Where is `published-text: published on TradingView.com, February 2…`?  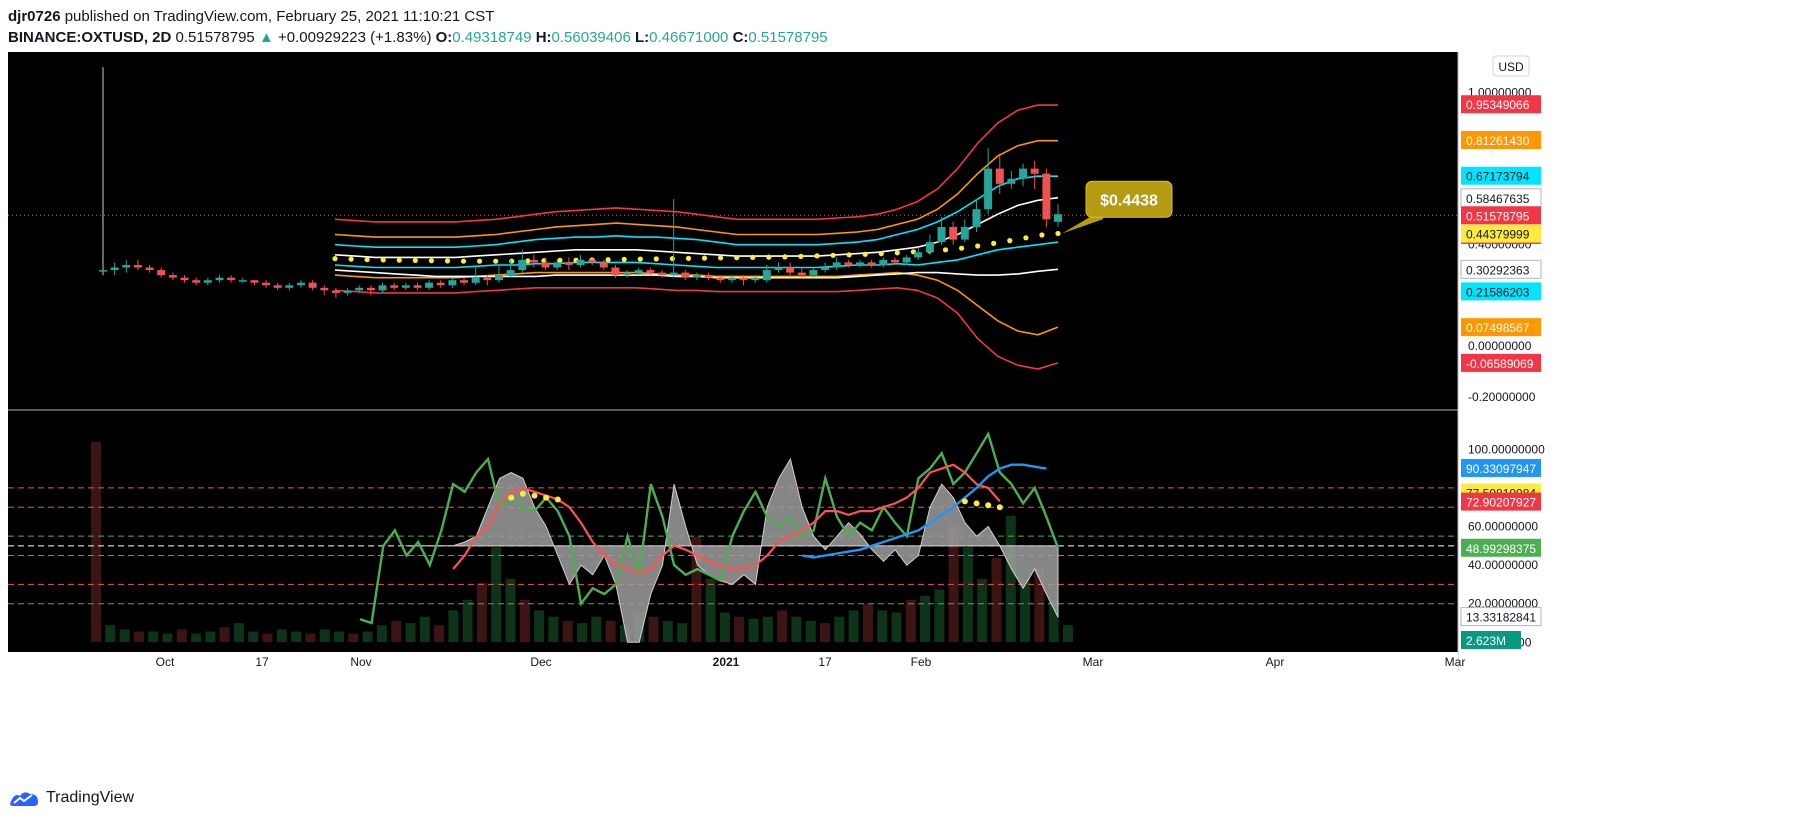
published-text: published on TradingView.com, February 2… is located at coordinates (277, 16).